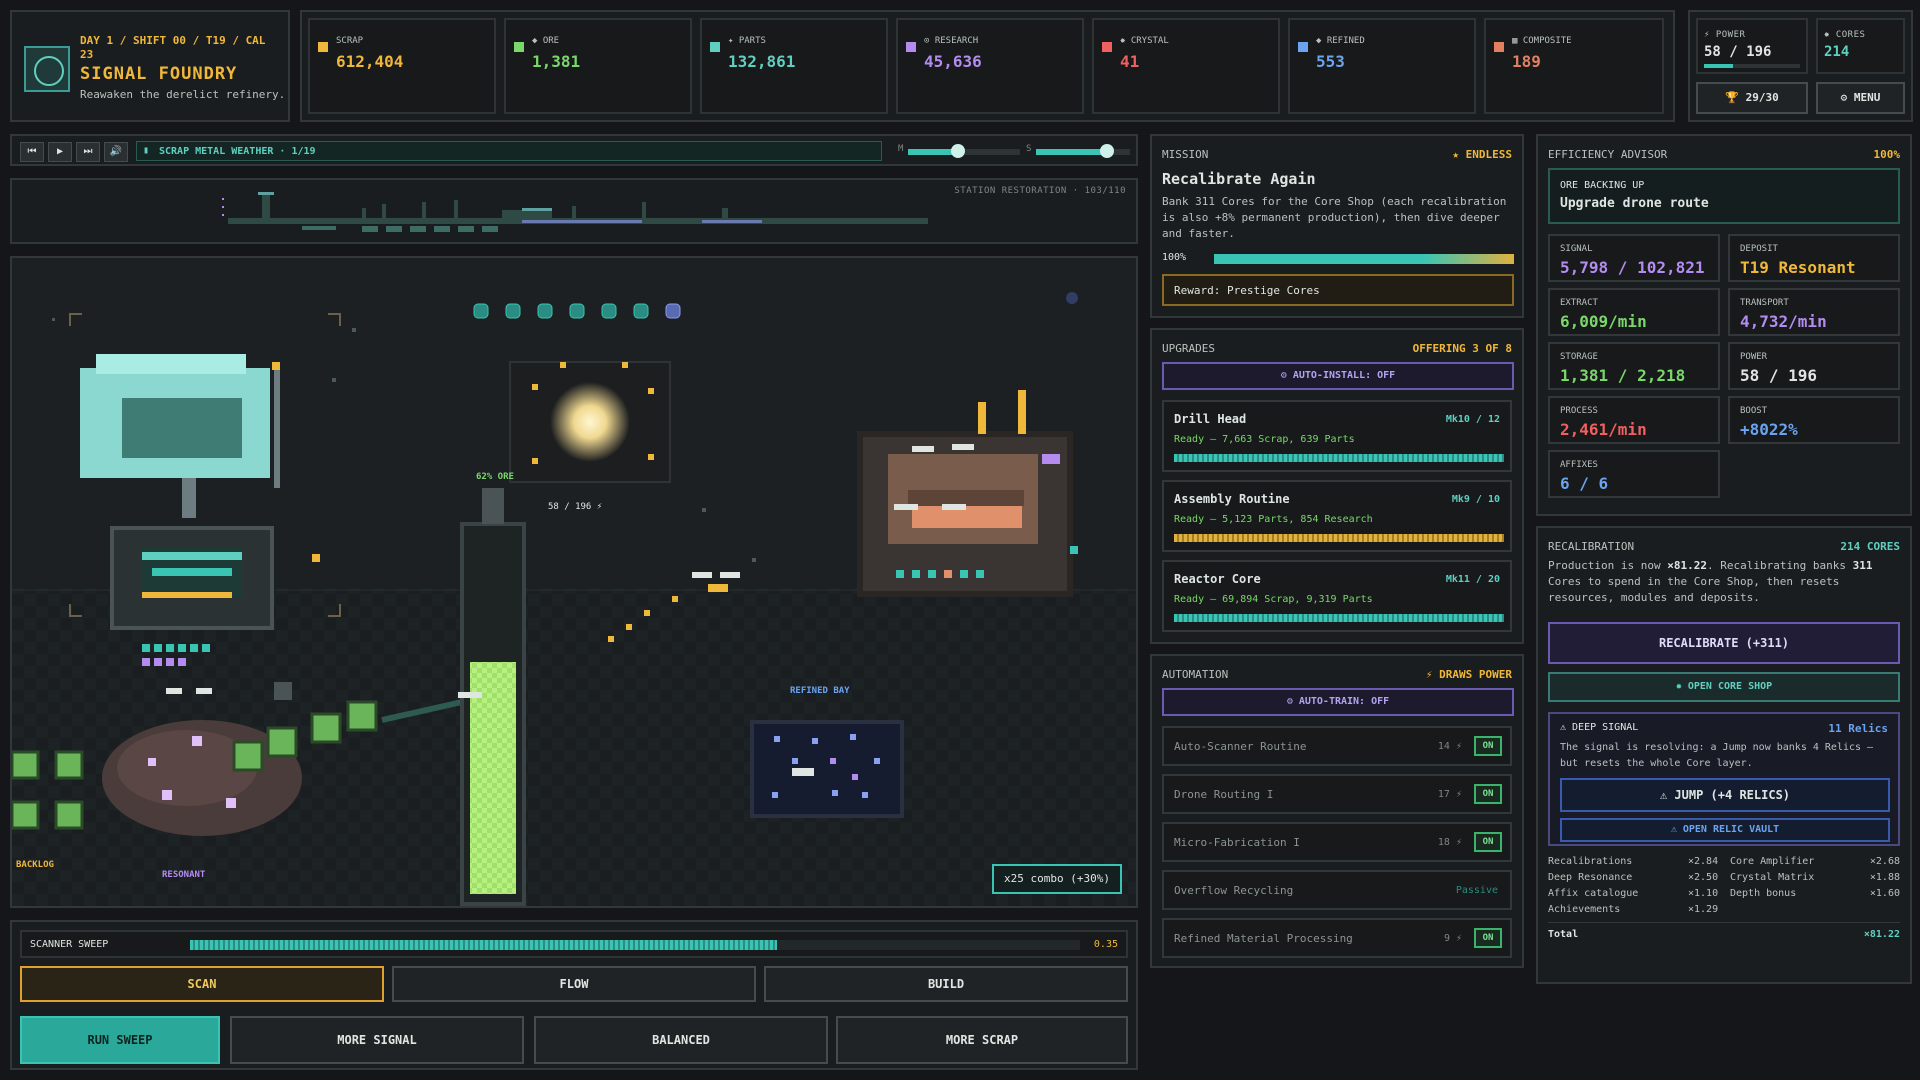  What do you see at coordinates (1764, 303) in the screenshot?
I see `stat-key: TRANSPORT` at bounding box center [1764, 303].